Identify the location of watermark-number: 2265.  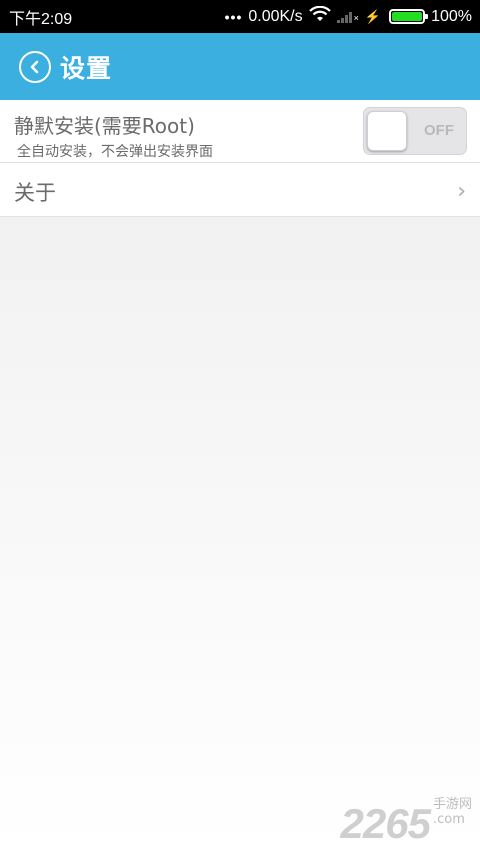
(385, 823).